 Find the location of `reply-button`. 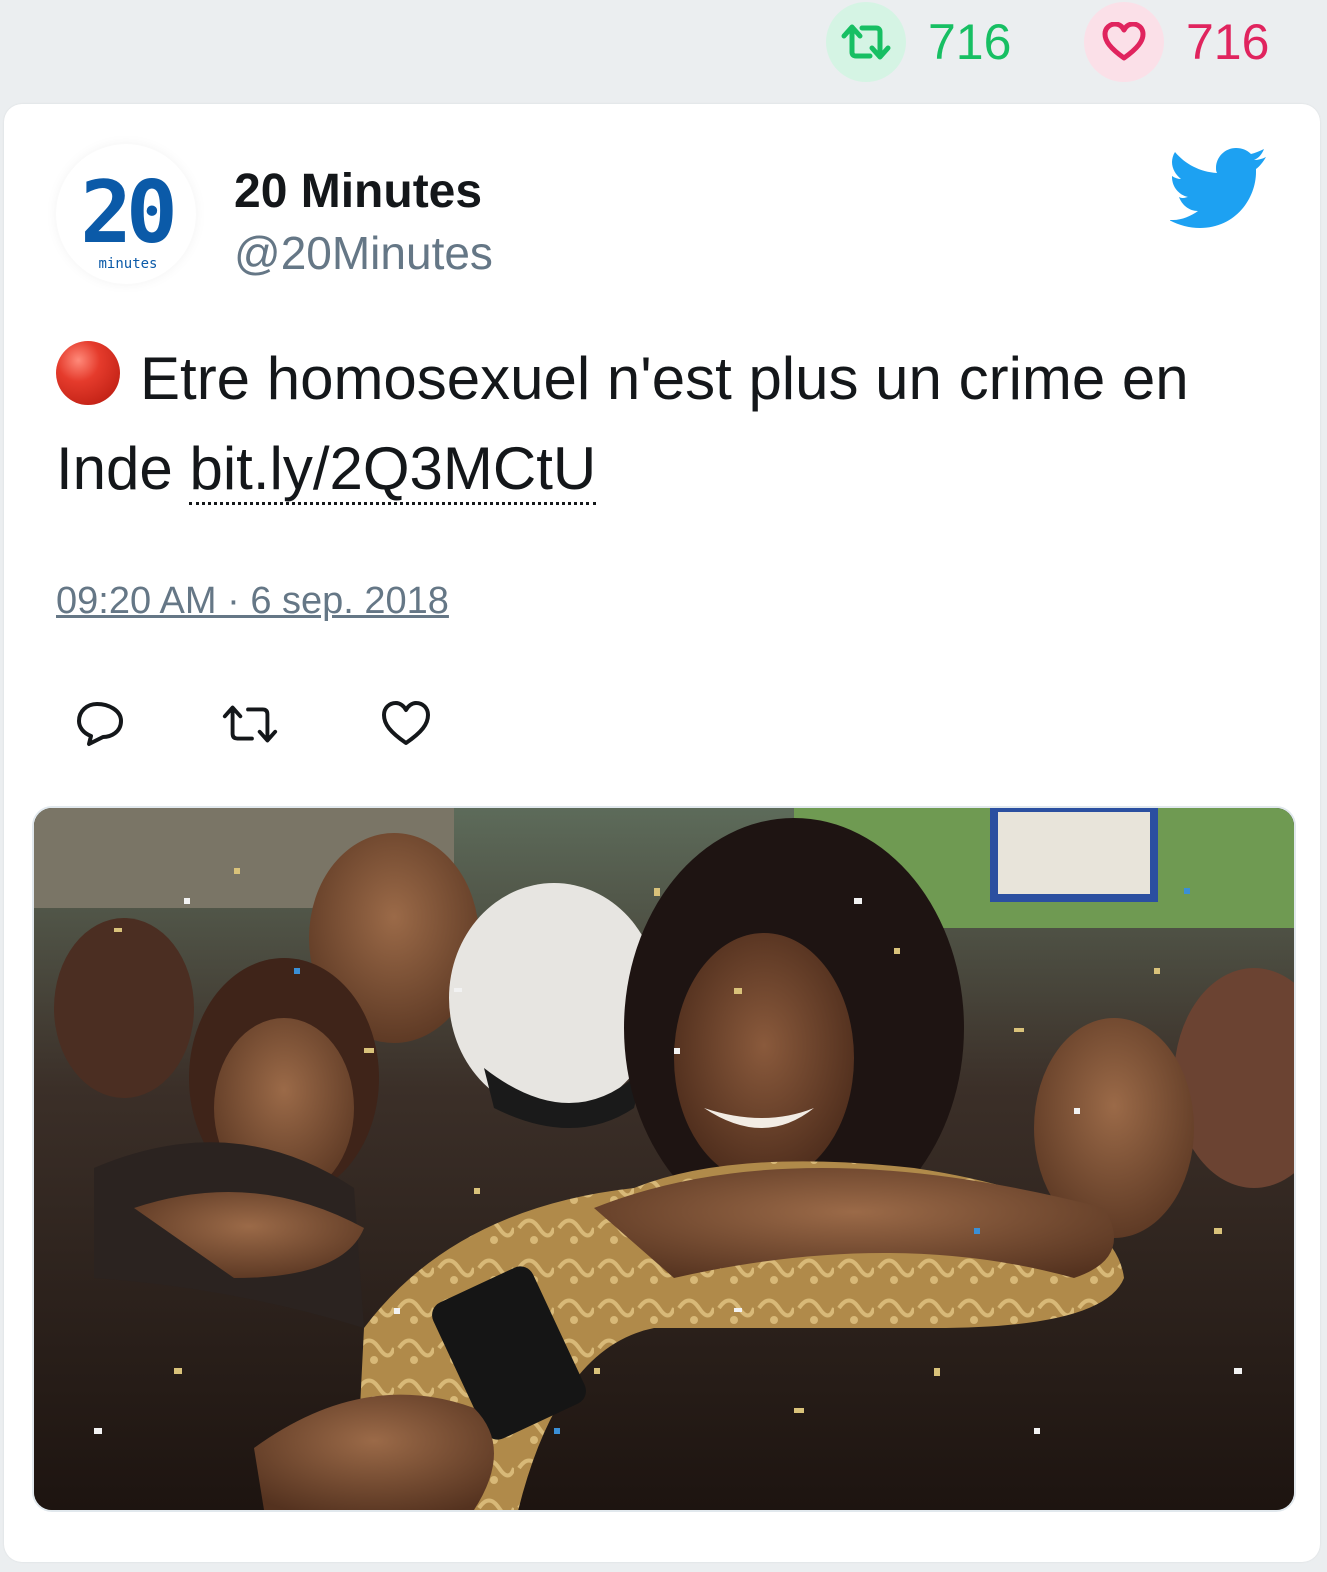

reply-button is located at coordinates (100, 724).